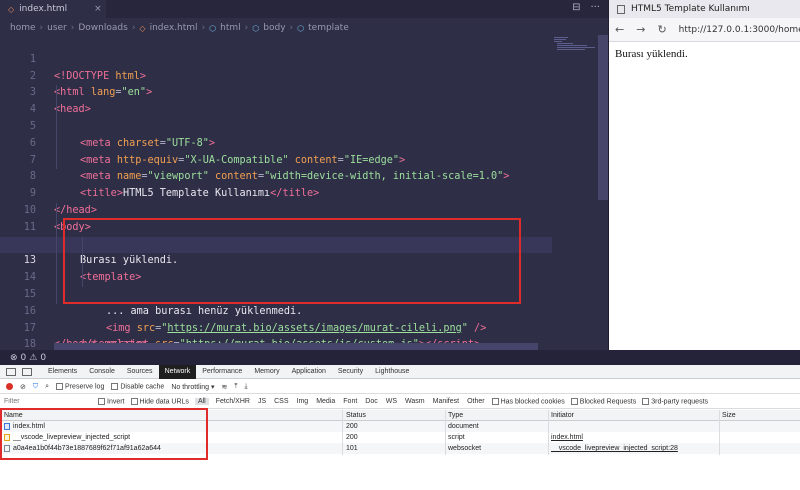 The image size is (800, 490). Describe the element at coordinates (634, 415) in the screenshot. I see `column-header-initiator: Initiator` at that location.